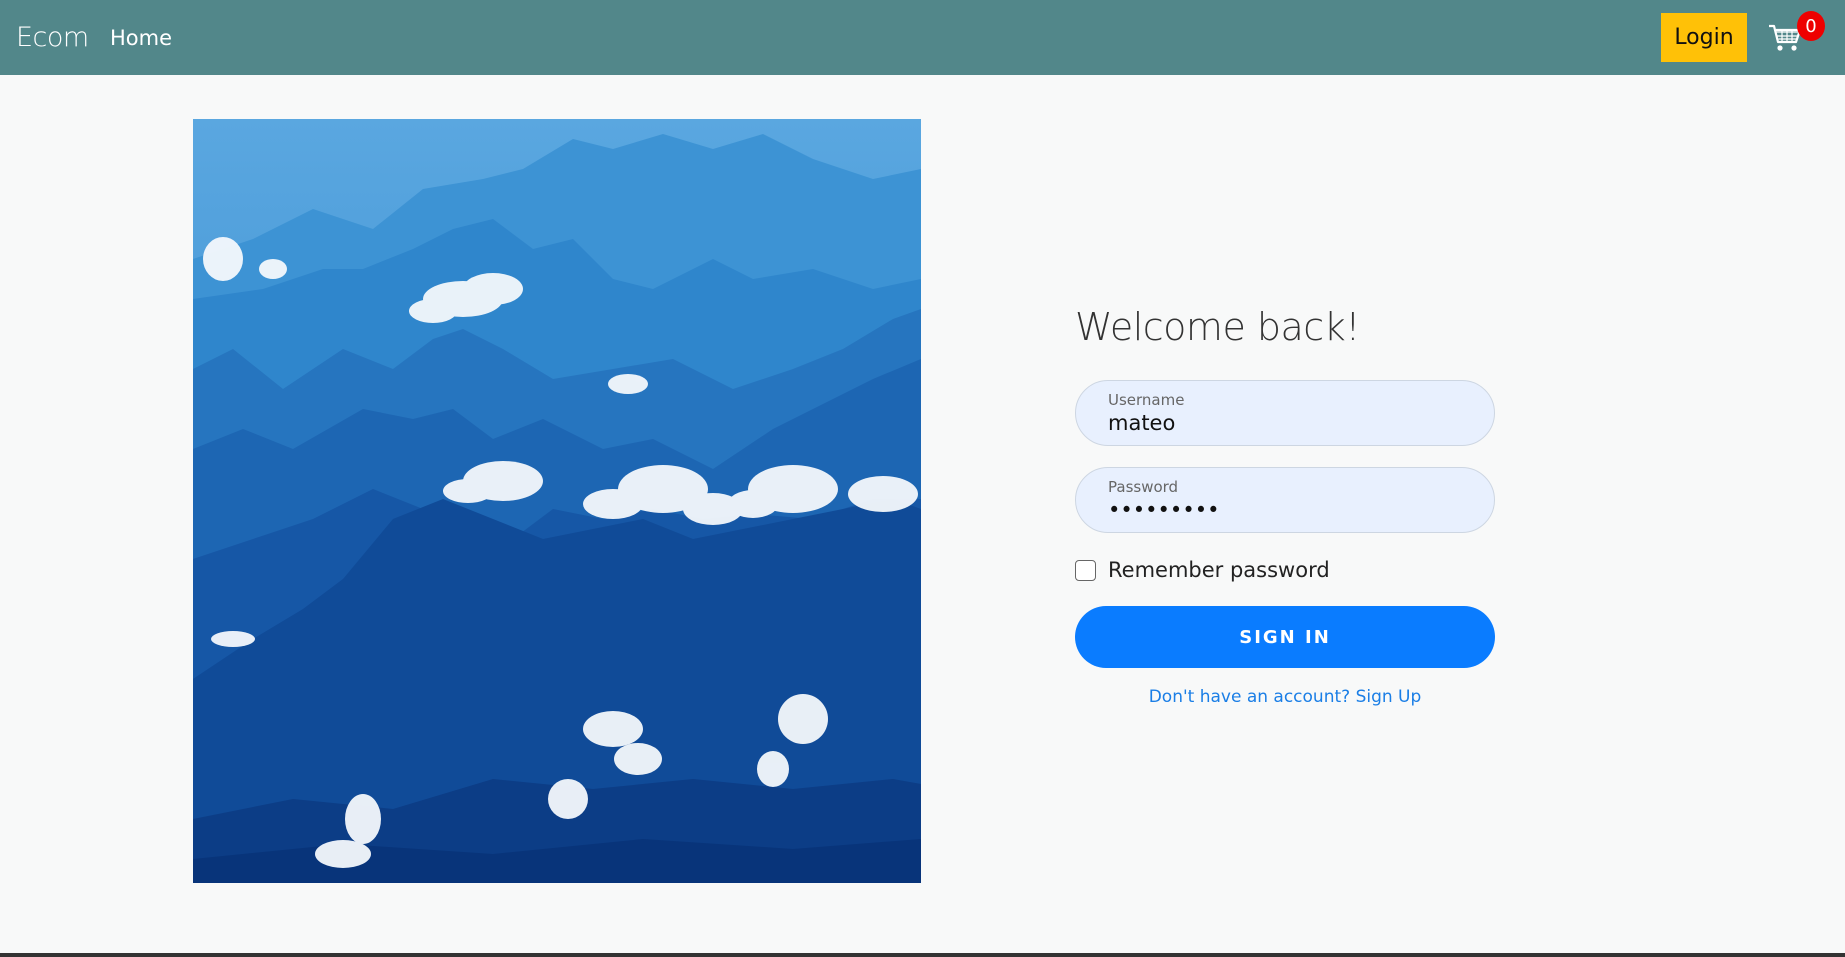 The width and height of the screenshot is (1845, 957). I want to click on brand-logo: Ecom, so click(52, 37).